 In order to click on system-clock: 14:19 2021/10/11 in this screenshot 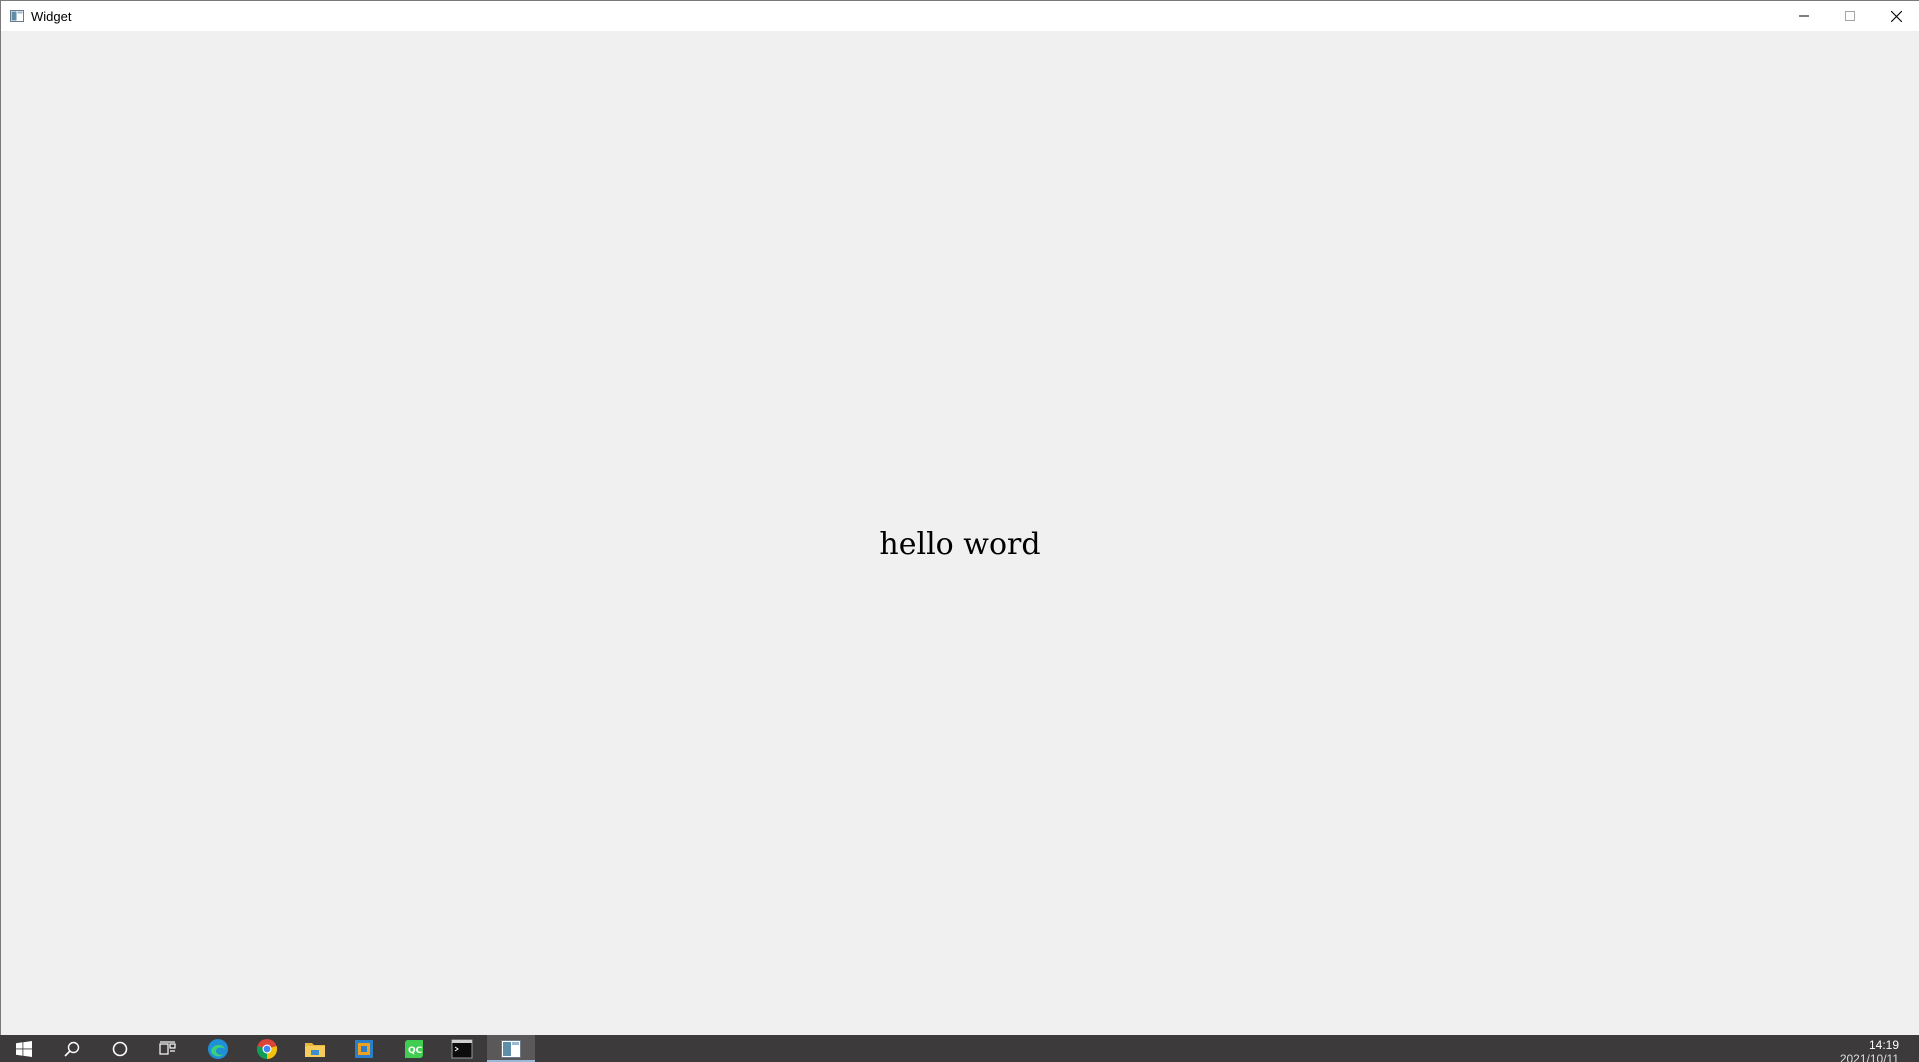, I will do `click(1869, 1050)`.